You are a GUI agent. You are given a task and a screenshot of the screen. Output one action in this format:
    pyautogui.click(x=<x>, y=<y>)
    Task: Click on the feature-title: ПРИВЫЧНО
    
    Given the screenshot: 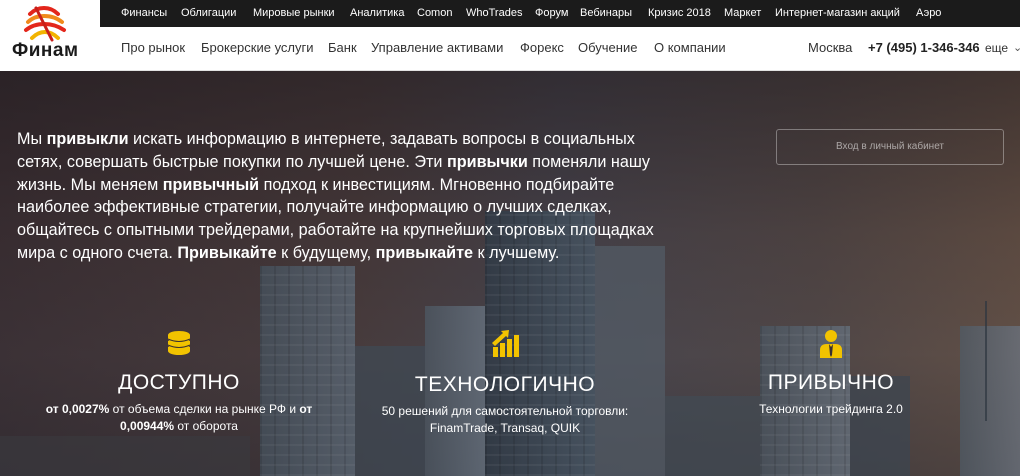 What is the action you would take?
    pyautogui.click(x=831, y=382)
    